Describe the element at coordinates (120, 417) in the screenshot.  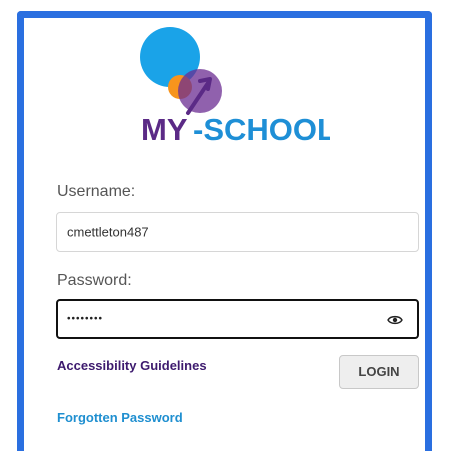
I see `forgotten-password-link: Forgotten Password` at that location.